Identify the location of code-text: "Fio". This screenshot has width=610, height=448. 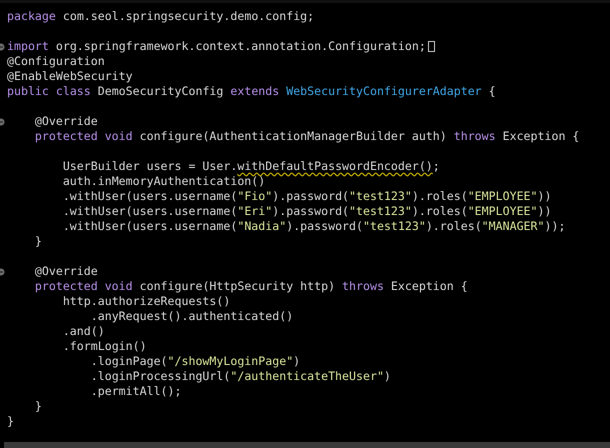
(254, 196).